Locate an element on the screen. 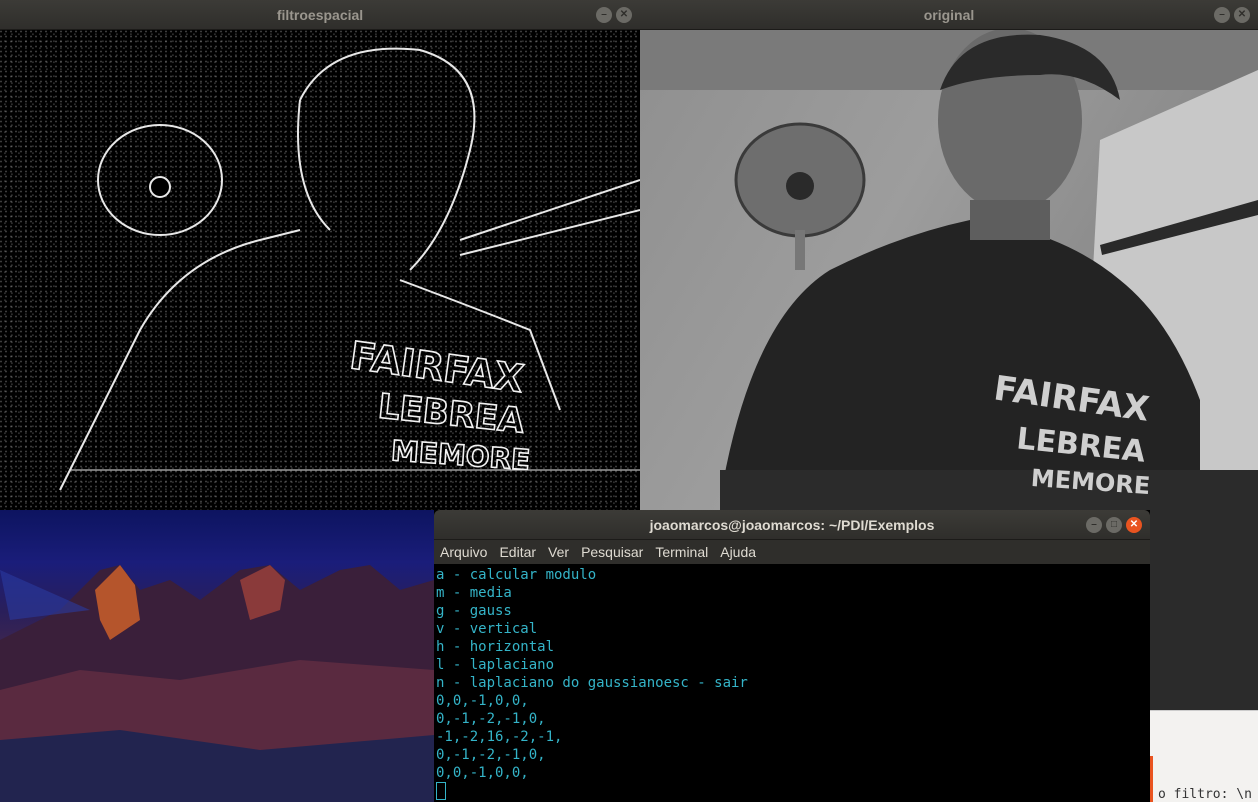 The image size is (1258, 802). filter-window-title: filtroespacial is located at coordinates (320, 14).